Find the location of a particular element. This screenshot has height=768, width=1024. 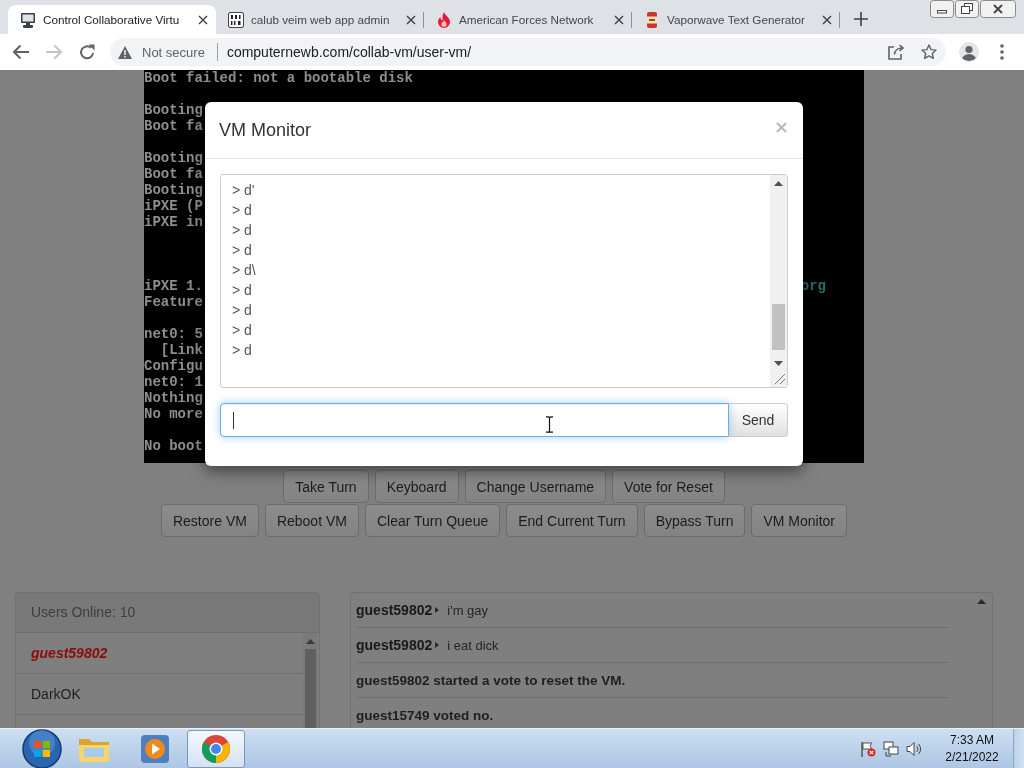

can-icon is located at coordinates (652, 19).